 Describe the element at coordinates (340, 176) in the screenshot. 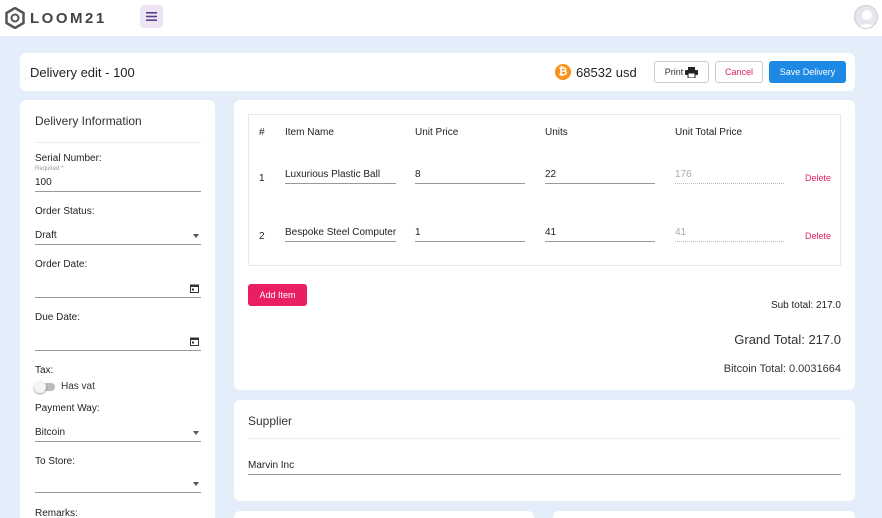

I see `item-name-input: Luxurious Plastic Ball` at that location.